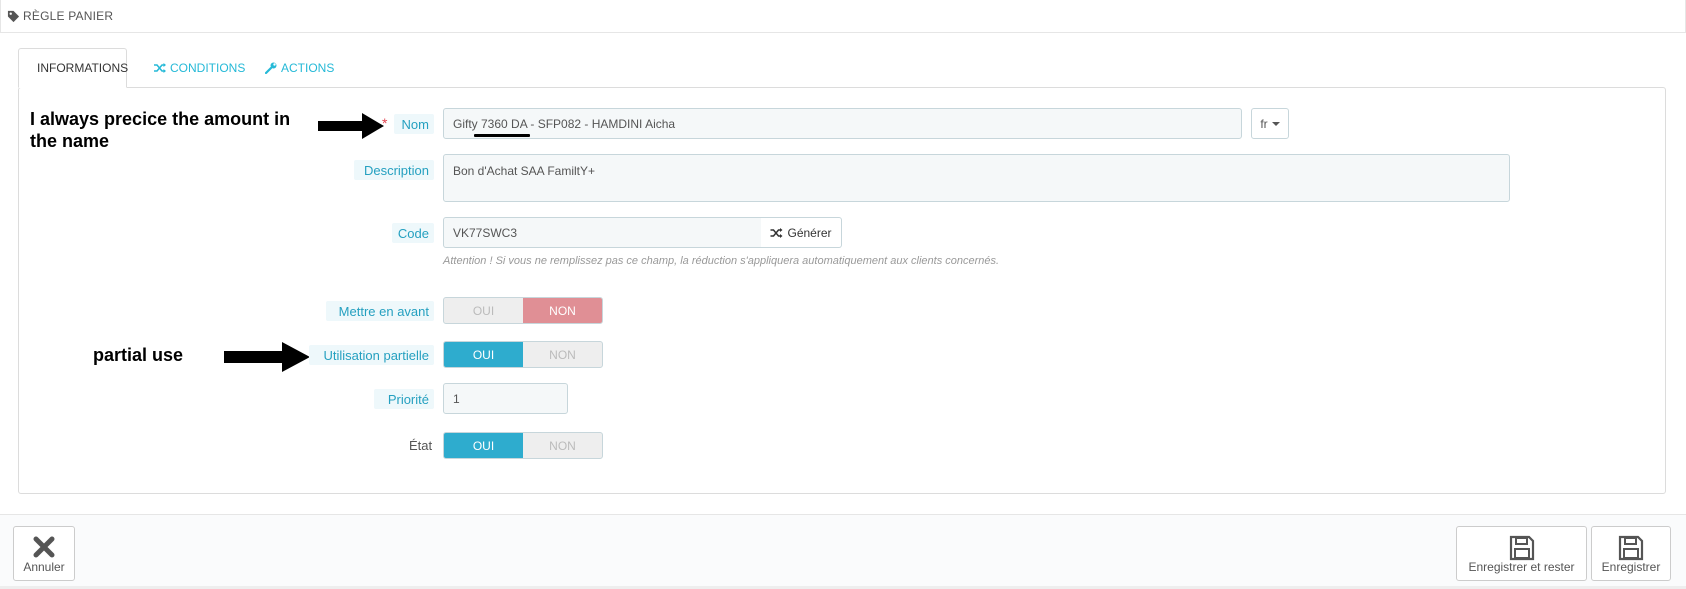 The width and height of the screenshot is (1686, 589). Describe the element at coordinates (208, 68) in the screenshot. I see `tab-label: CONDITIONS` at that location.